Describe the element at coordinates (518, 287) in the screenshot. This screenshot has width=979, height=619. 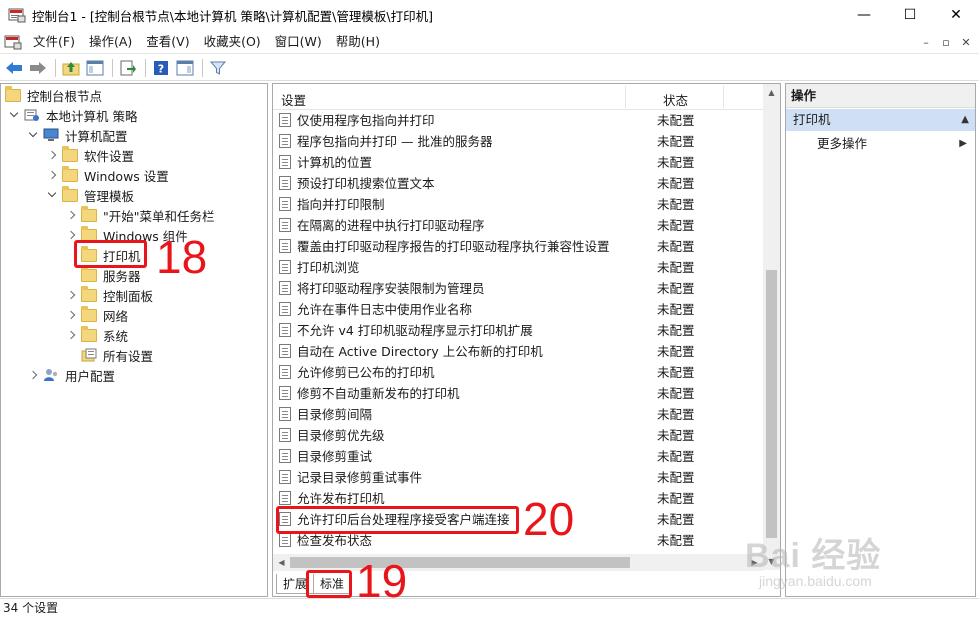
I see `list-item: 将打印驱动程序安装限制为管理员 未配置` at that location.